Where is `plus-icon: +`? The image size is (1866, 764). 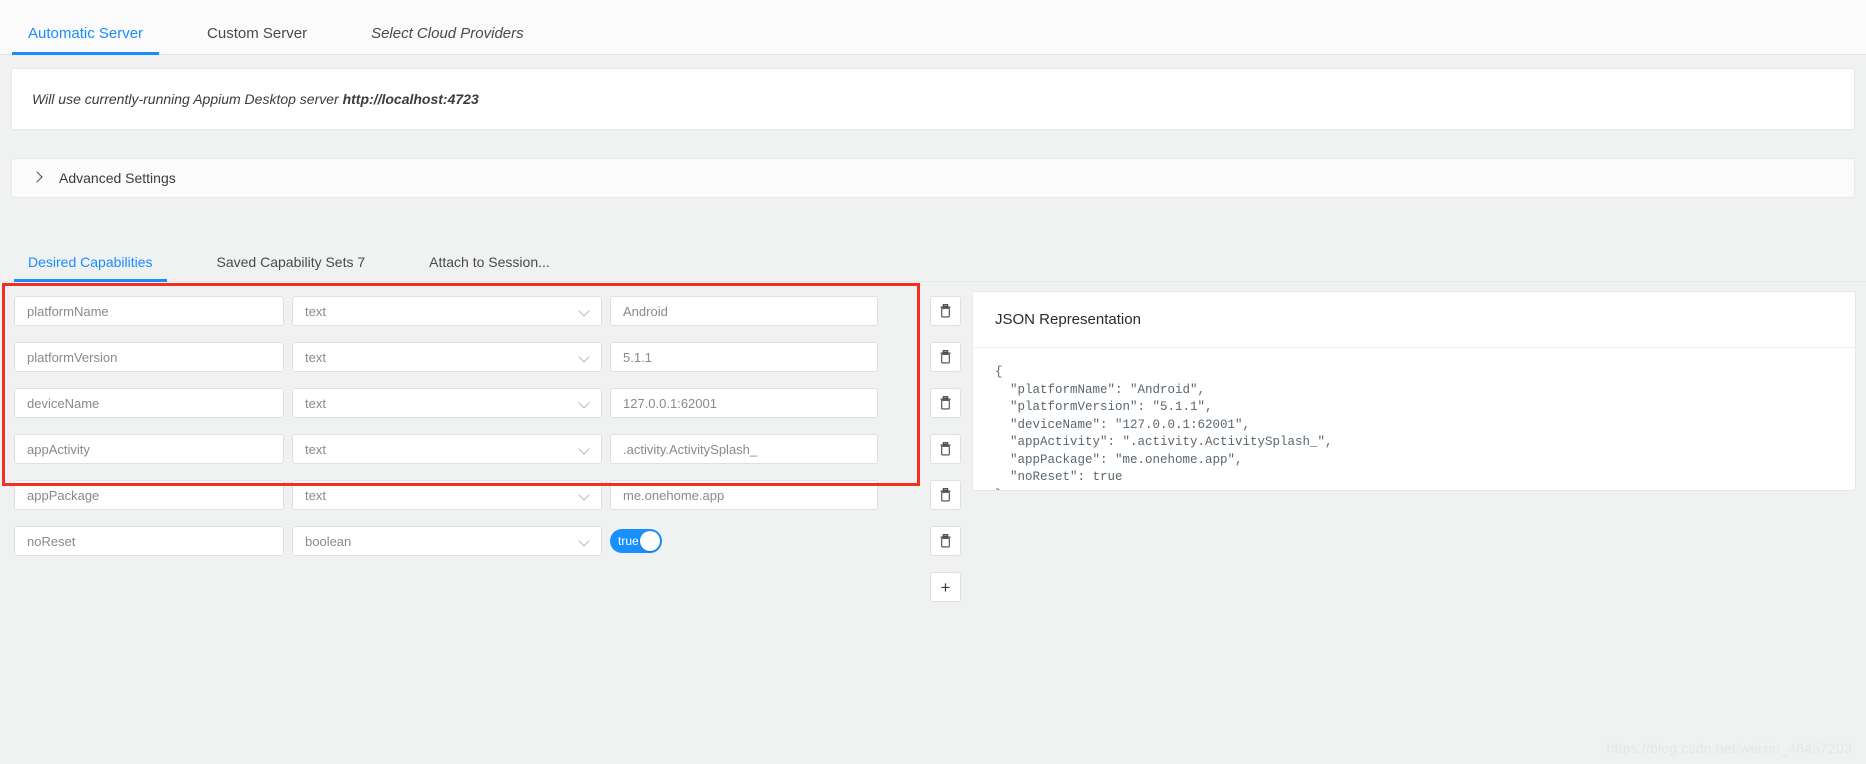 plus-icon: + is located at coordinates (945, 587).